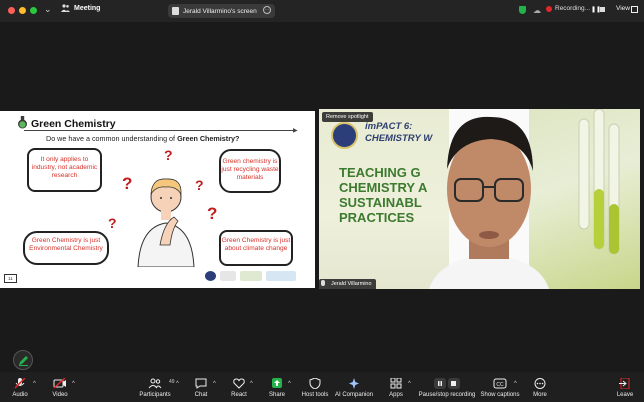  I want to click on security-shield-icon, so click(522, 10).